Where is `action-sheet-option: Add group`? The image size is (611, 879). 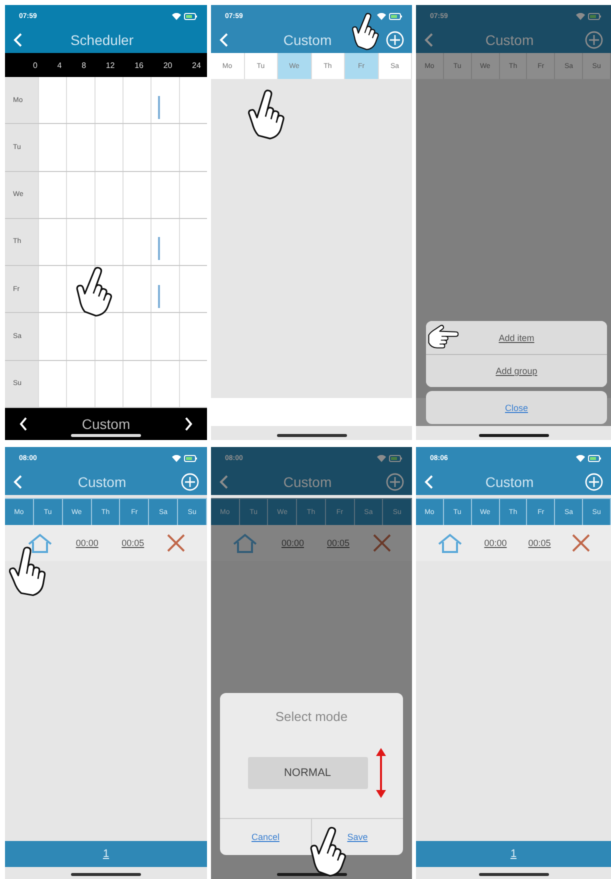 action-sheet-option: Add group is located at coordinates (516, 370).